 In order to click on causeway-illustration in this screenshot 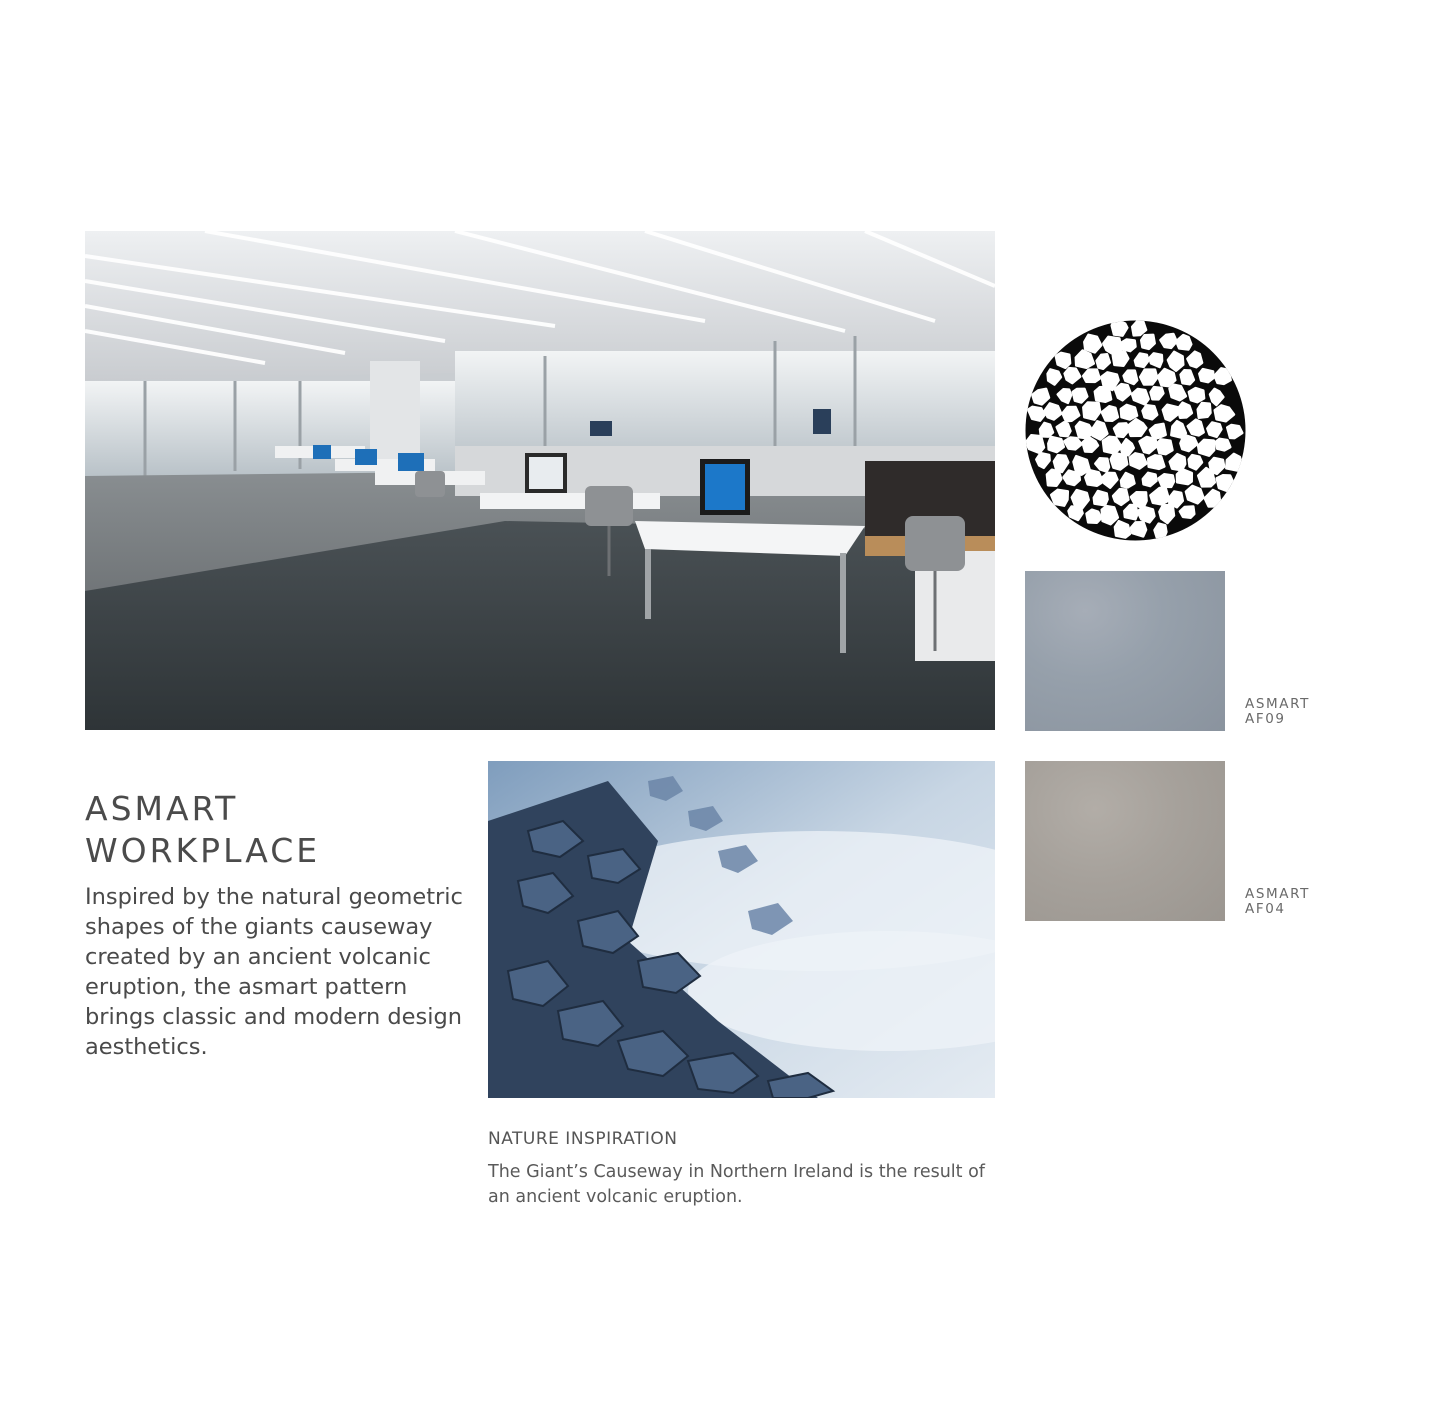, I will do `click(741, 929)`.